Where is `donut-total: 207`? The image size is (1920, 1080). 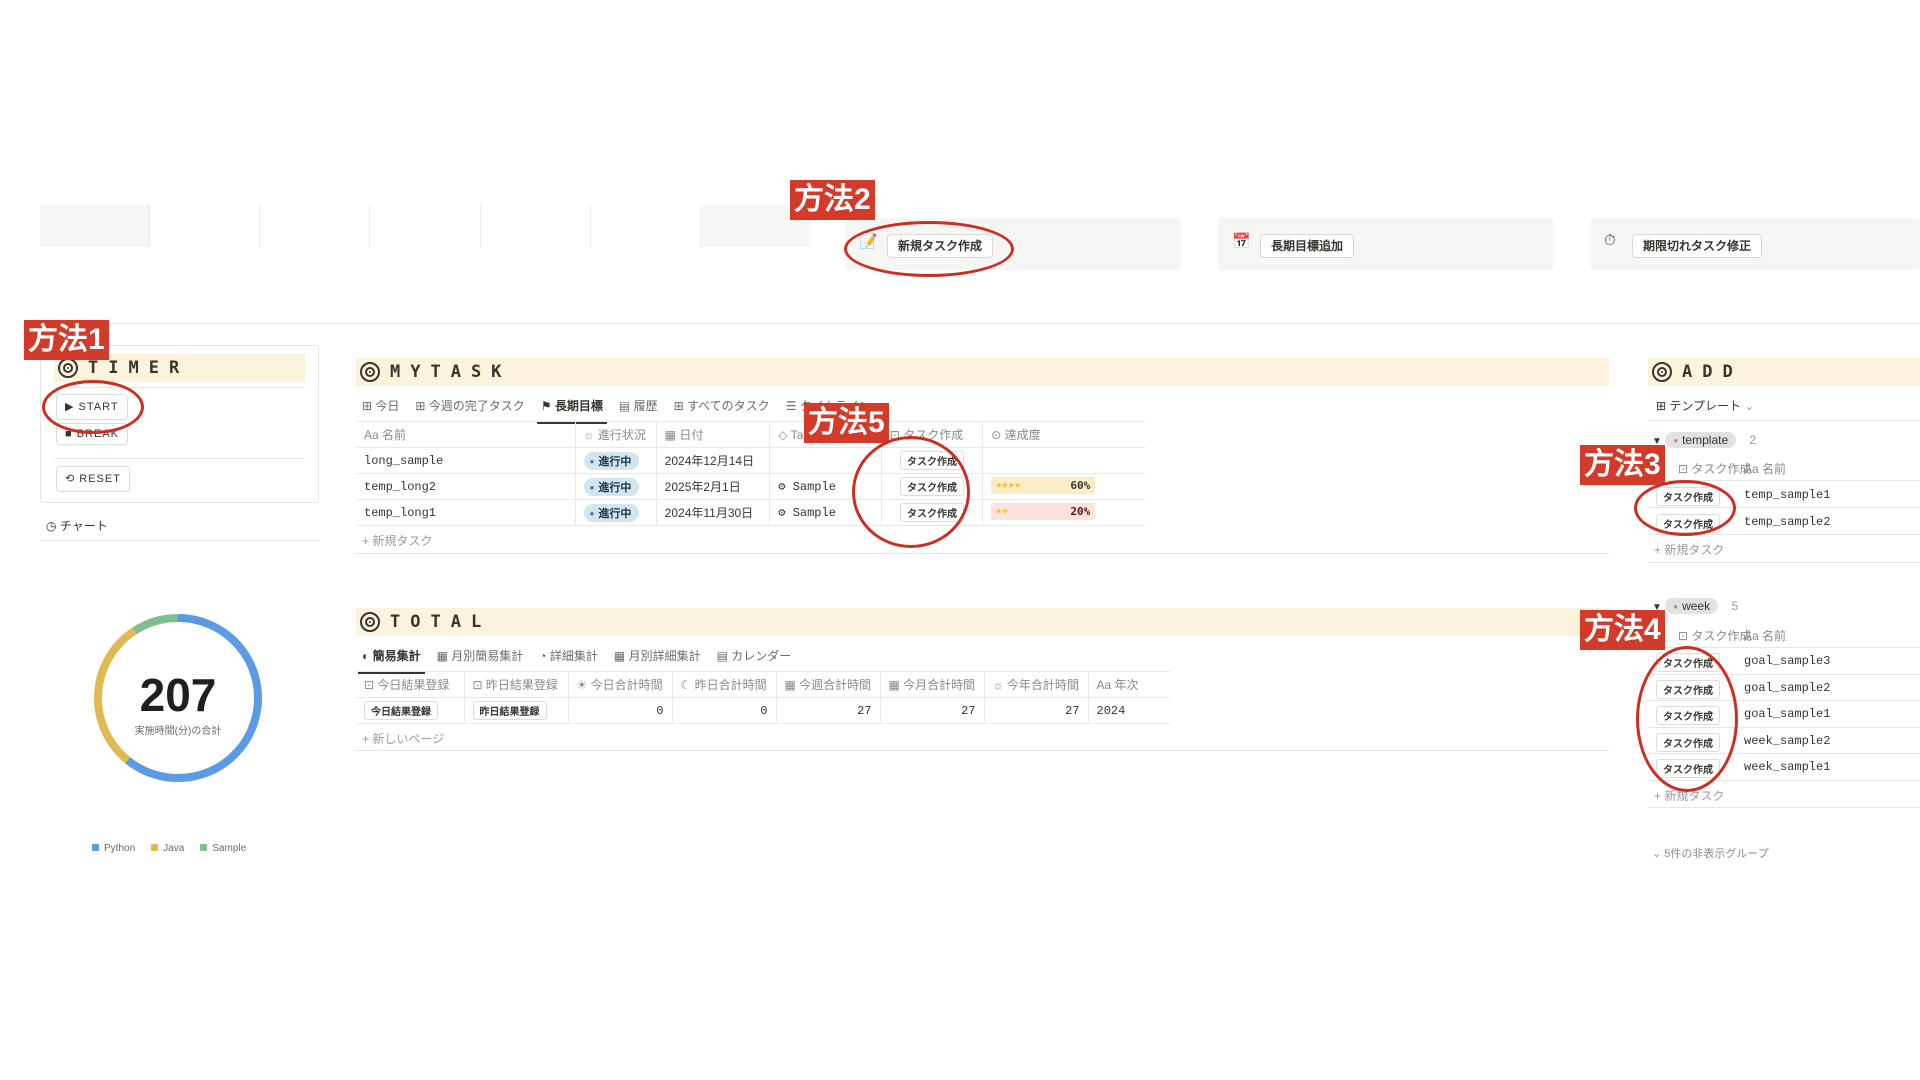 donut-total: 207 is located at coordinates (178, 695).